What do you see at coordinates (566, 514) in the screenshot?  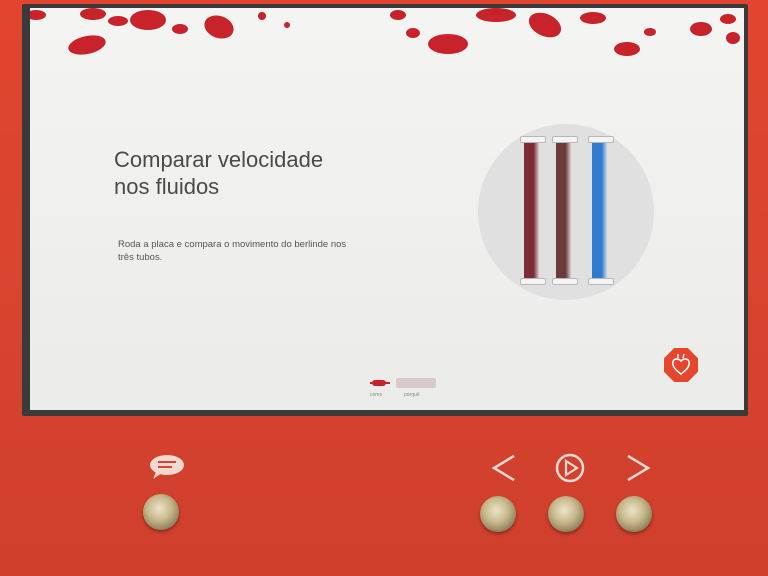 I see `play-button` at bounding box center [566, 514].